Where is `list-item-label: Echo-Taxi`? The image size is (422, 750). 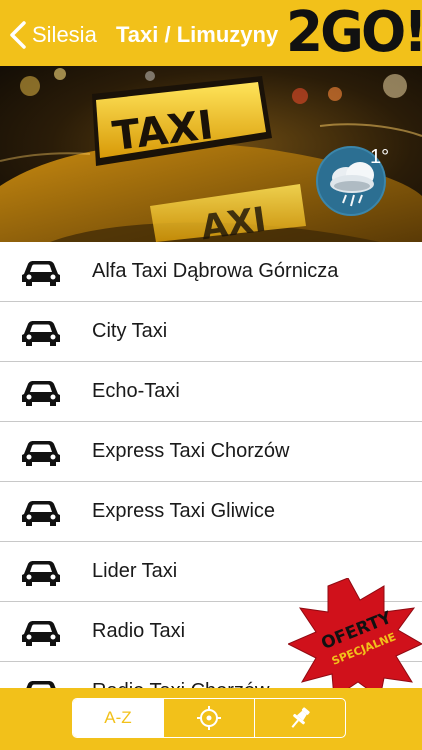 list-item-label: Echo-Taxi is located at coordinates (136, 391).